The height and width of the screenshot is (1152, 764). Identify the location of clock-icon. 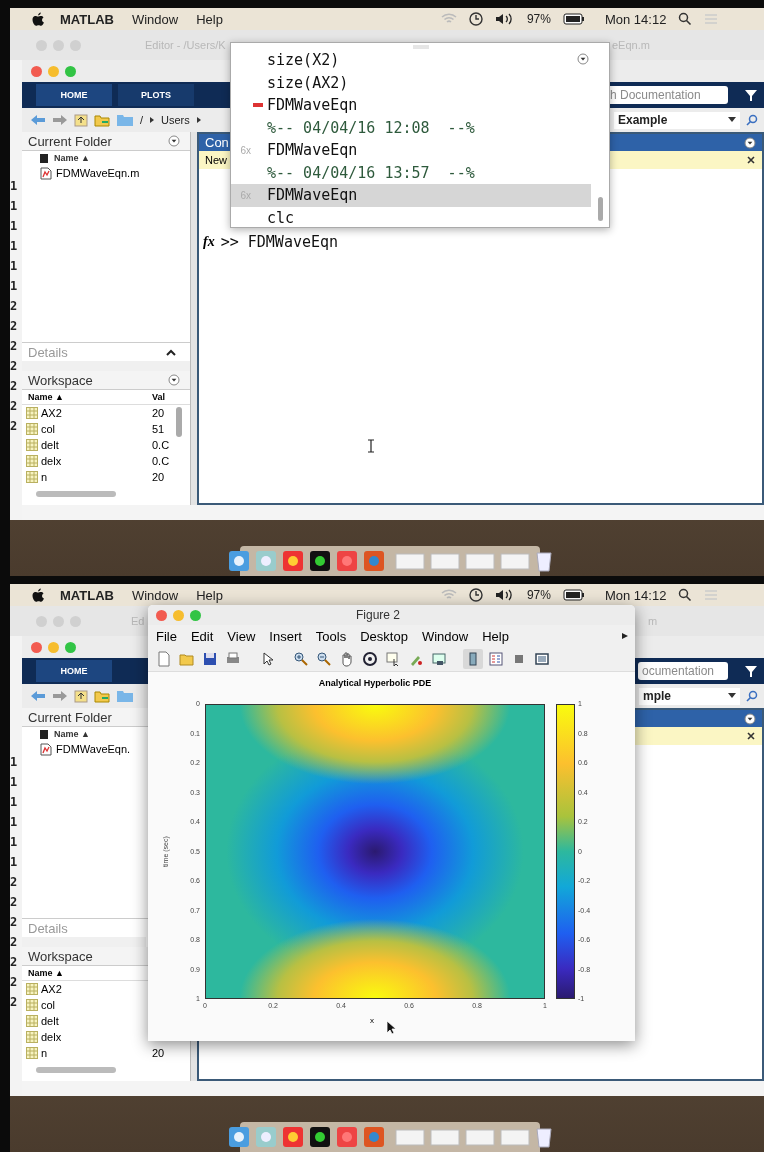
(475, 595).